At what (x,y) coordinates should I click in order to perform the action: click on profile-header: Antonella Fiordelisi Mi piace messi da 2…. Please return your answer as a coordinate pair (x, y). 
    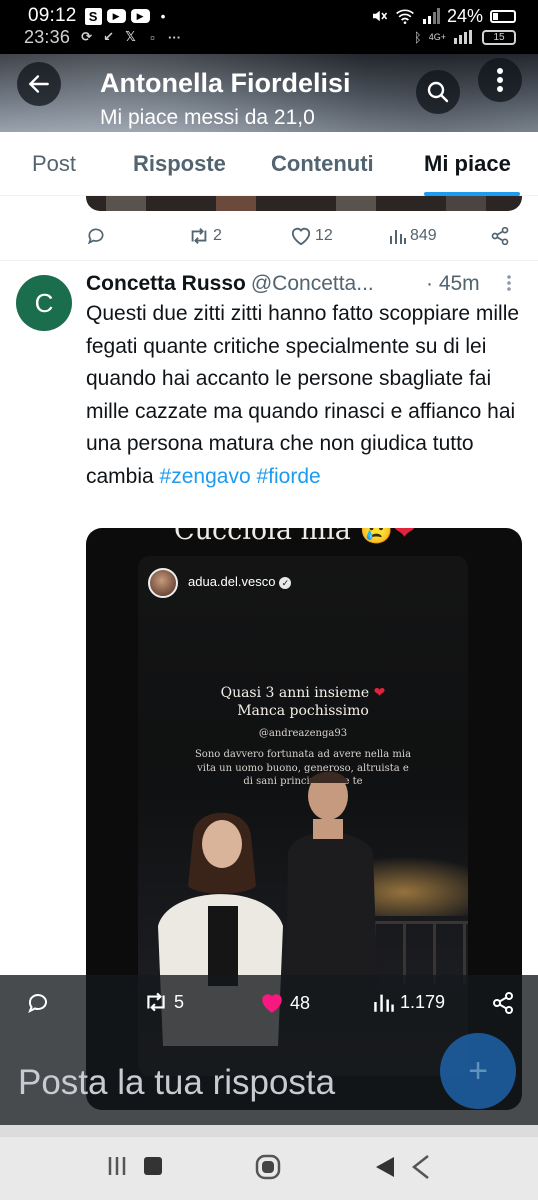
    Looking at the image, I should click on (269, 93).